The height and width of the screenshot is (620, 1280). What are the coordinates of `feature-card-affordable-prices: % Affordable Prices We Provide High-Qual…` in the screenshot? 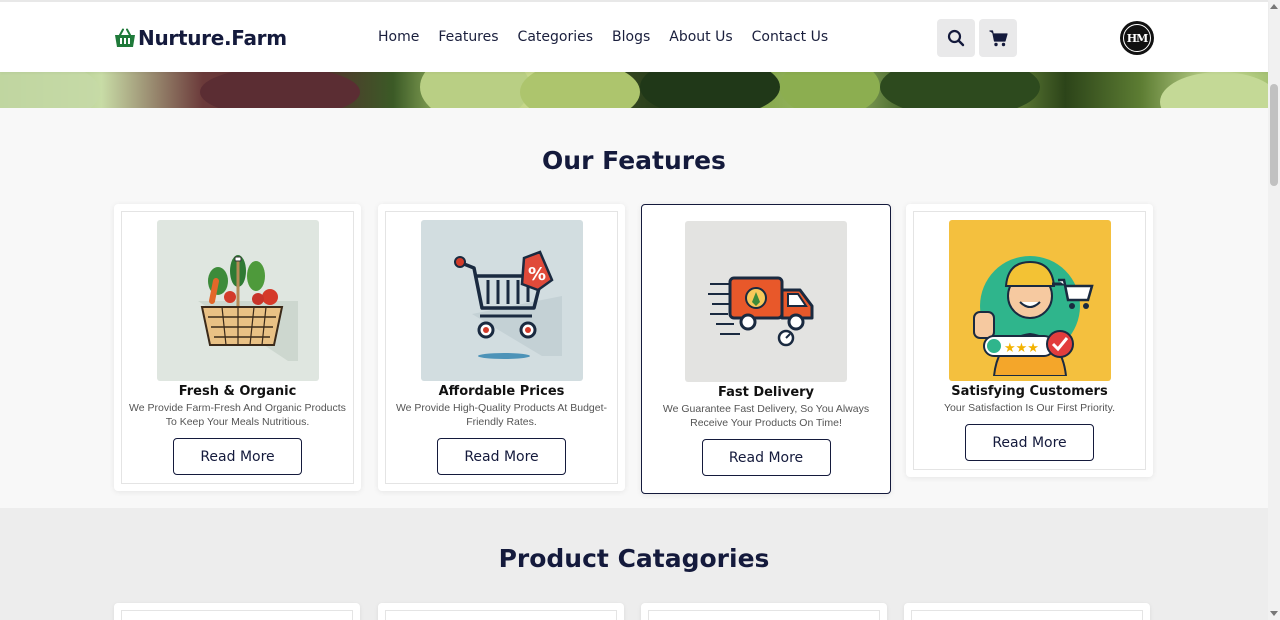 It's located at (501, 347).